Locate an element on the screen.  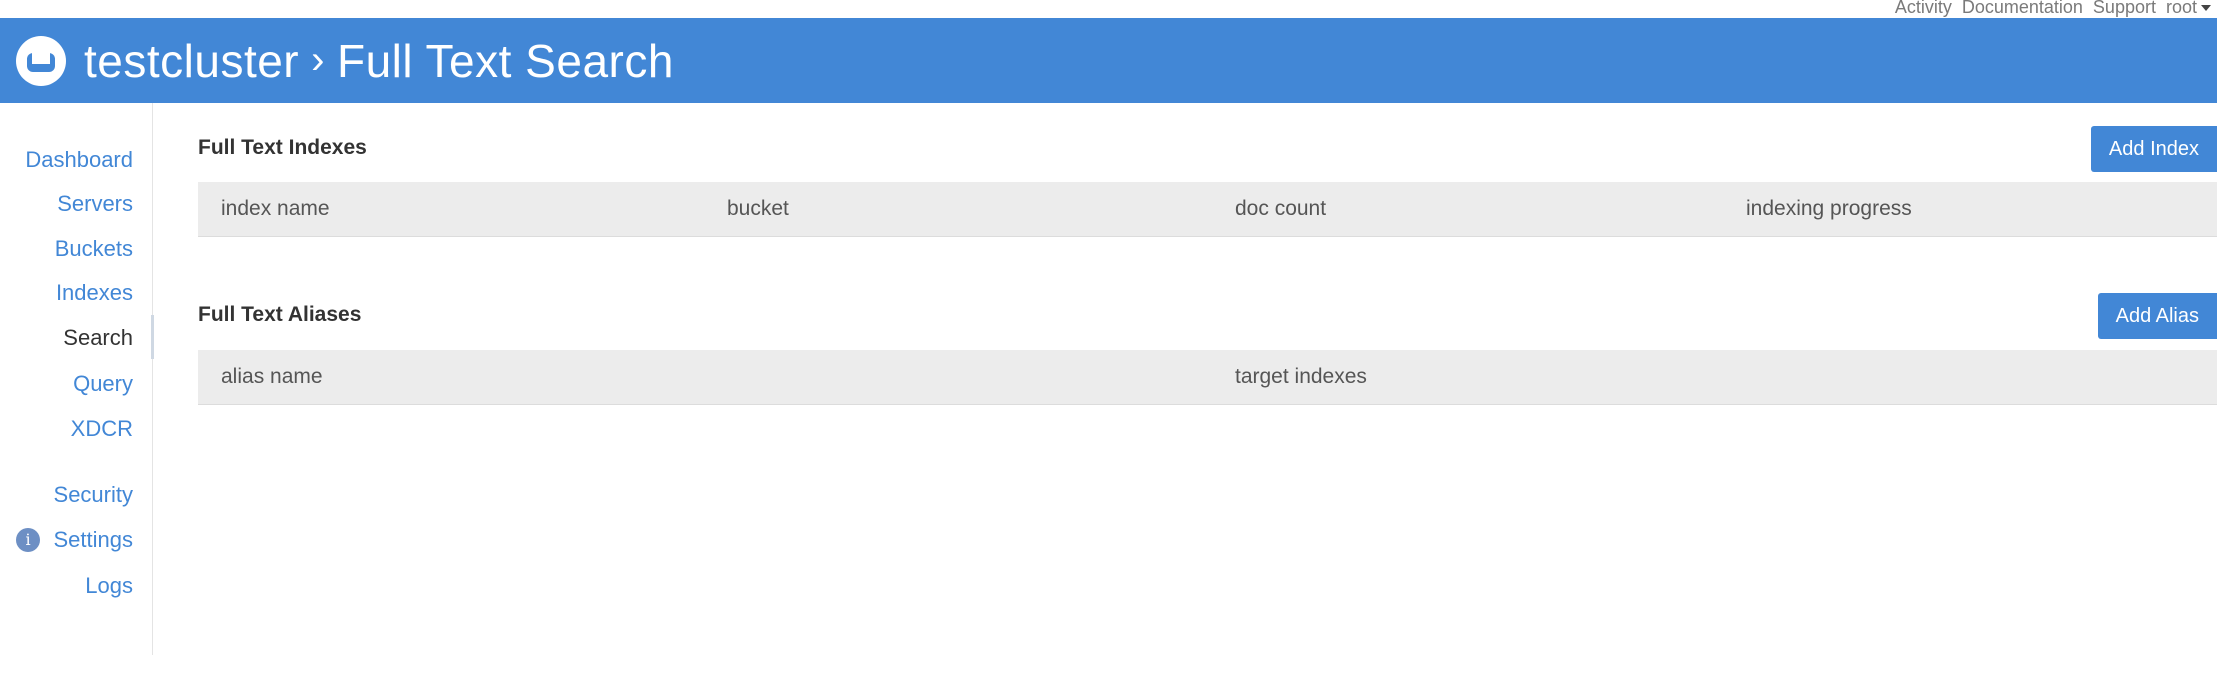
chevron-down-icon is located at coordinates (2206, 8).